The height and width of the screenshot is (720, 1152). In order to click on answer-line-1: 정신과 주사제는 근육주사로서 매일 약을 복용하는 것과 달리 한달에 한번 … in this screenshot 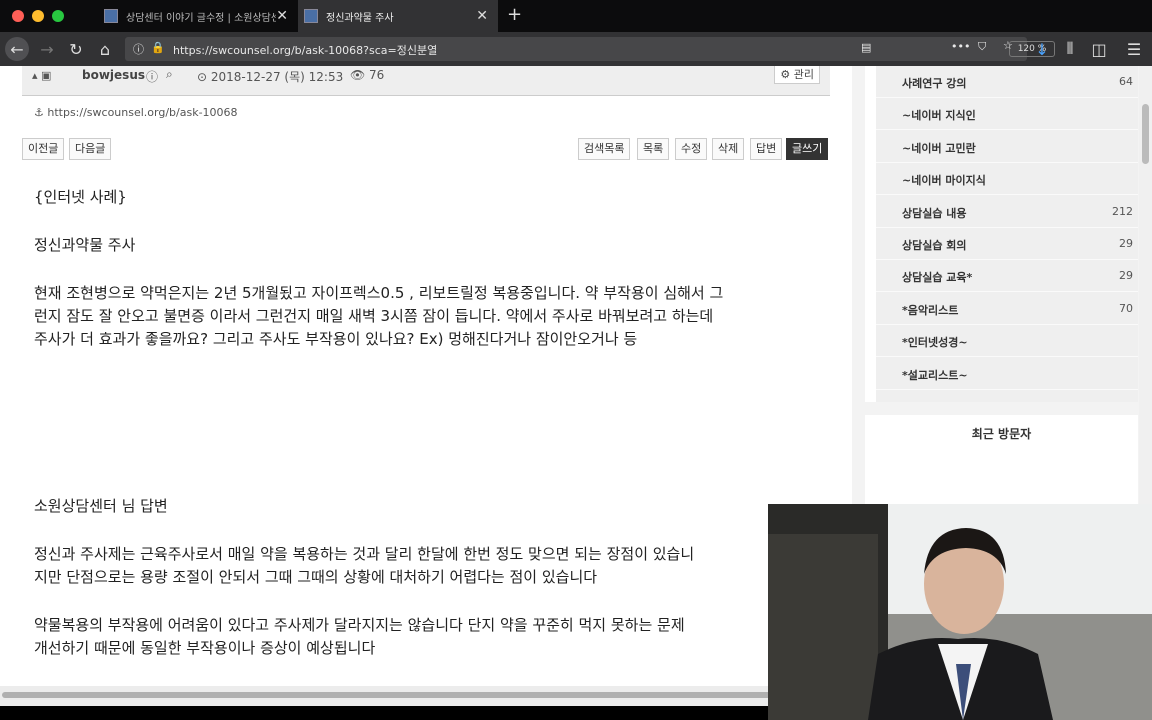, I will do `click(364, 554)`.